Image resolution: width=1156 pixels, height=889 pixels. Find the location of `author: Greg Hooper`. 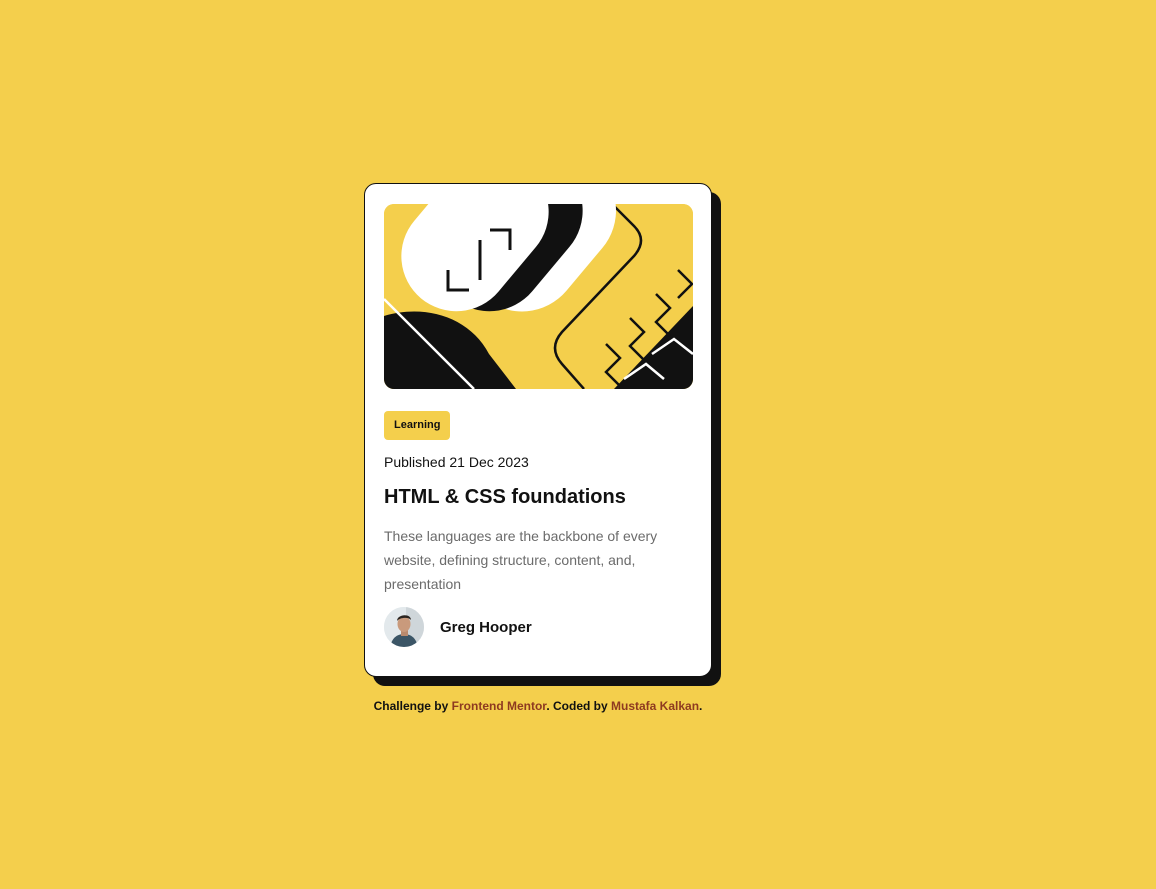

author: Greg Hooper is located at coordinates (458, 627).